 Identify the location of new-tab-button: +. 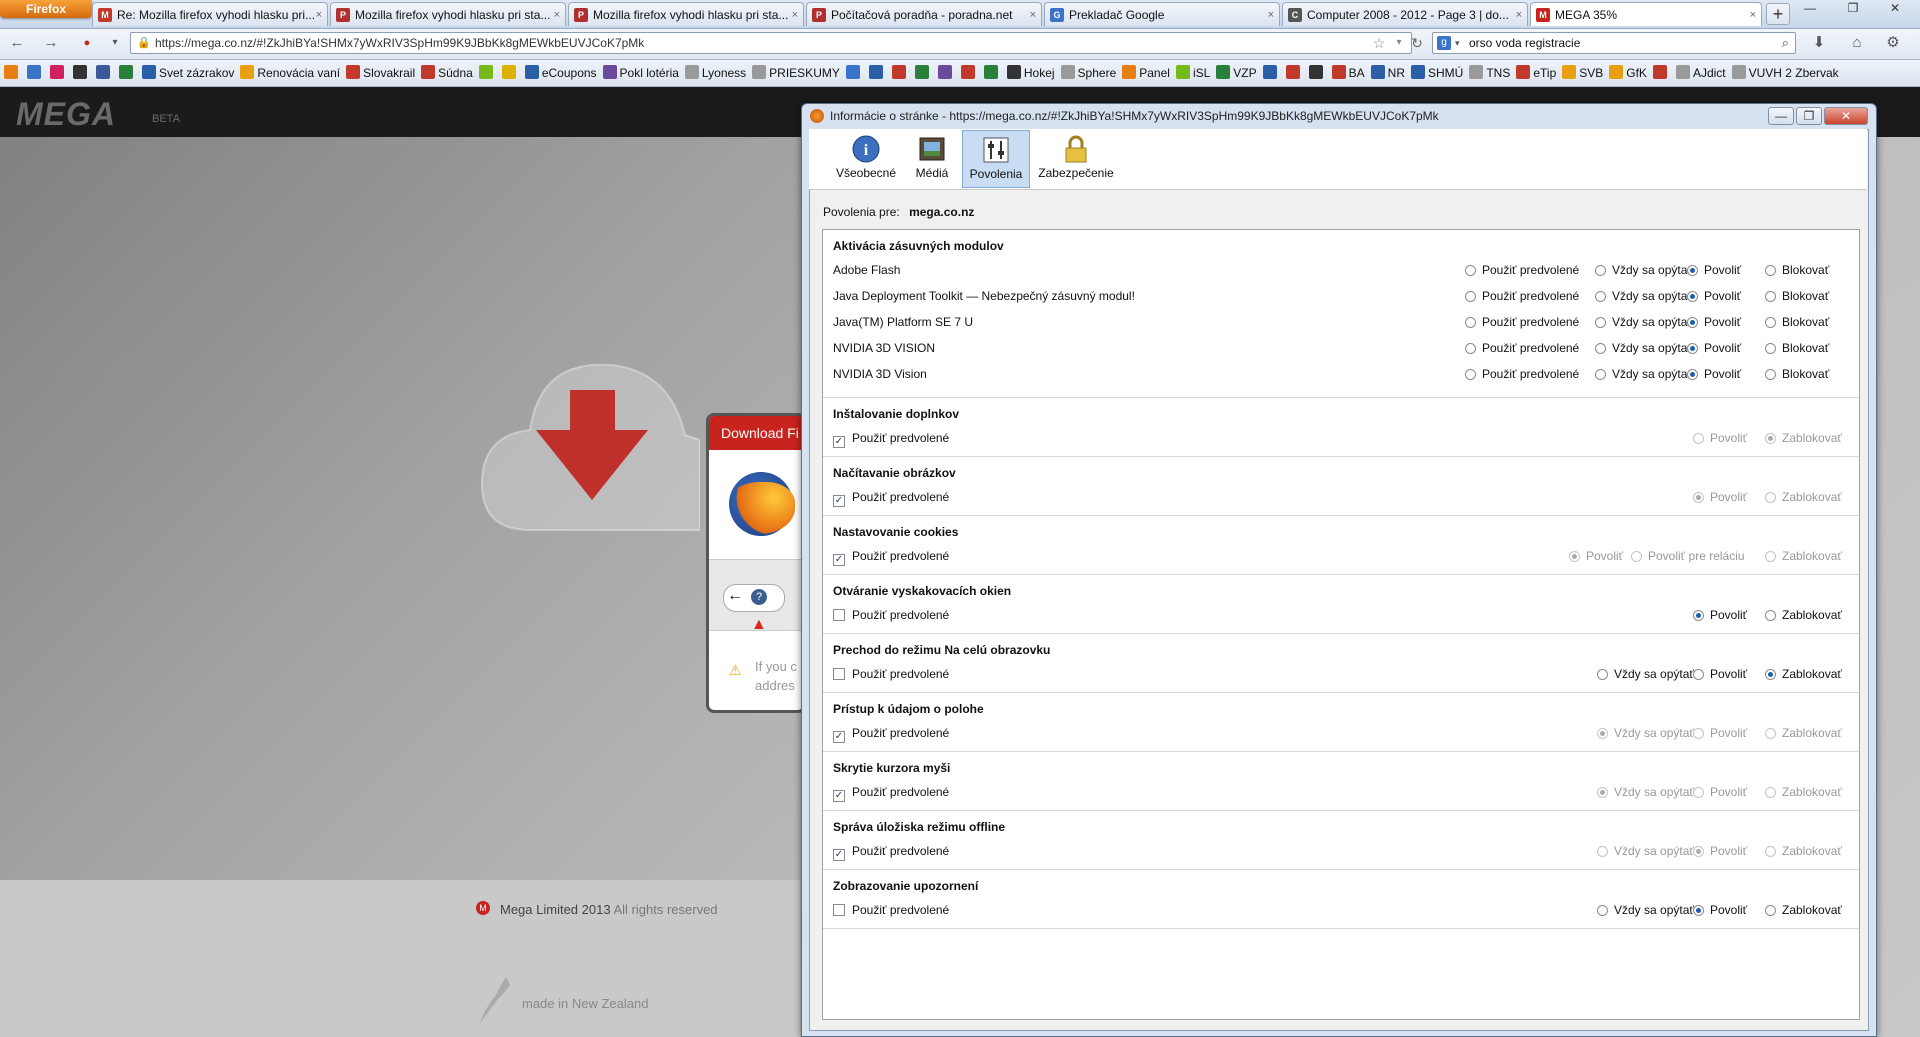
(1778, 14).